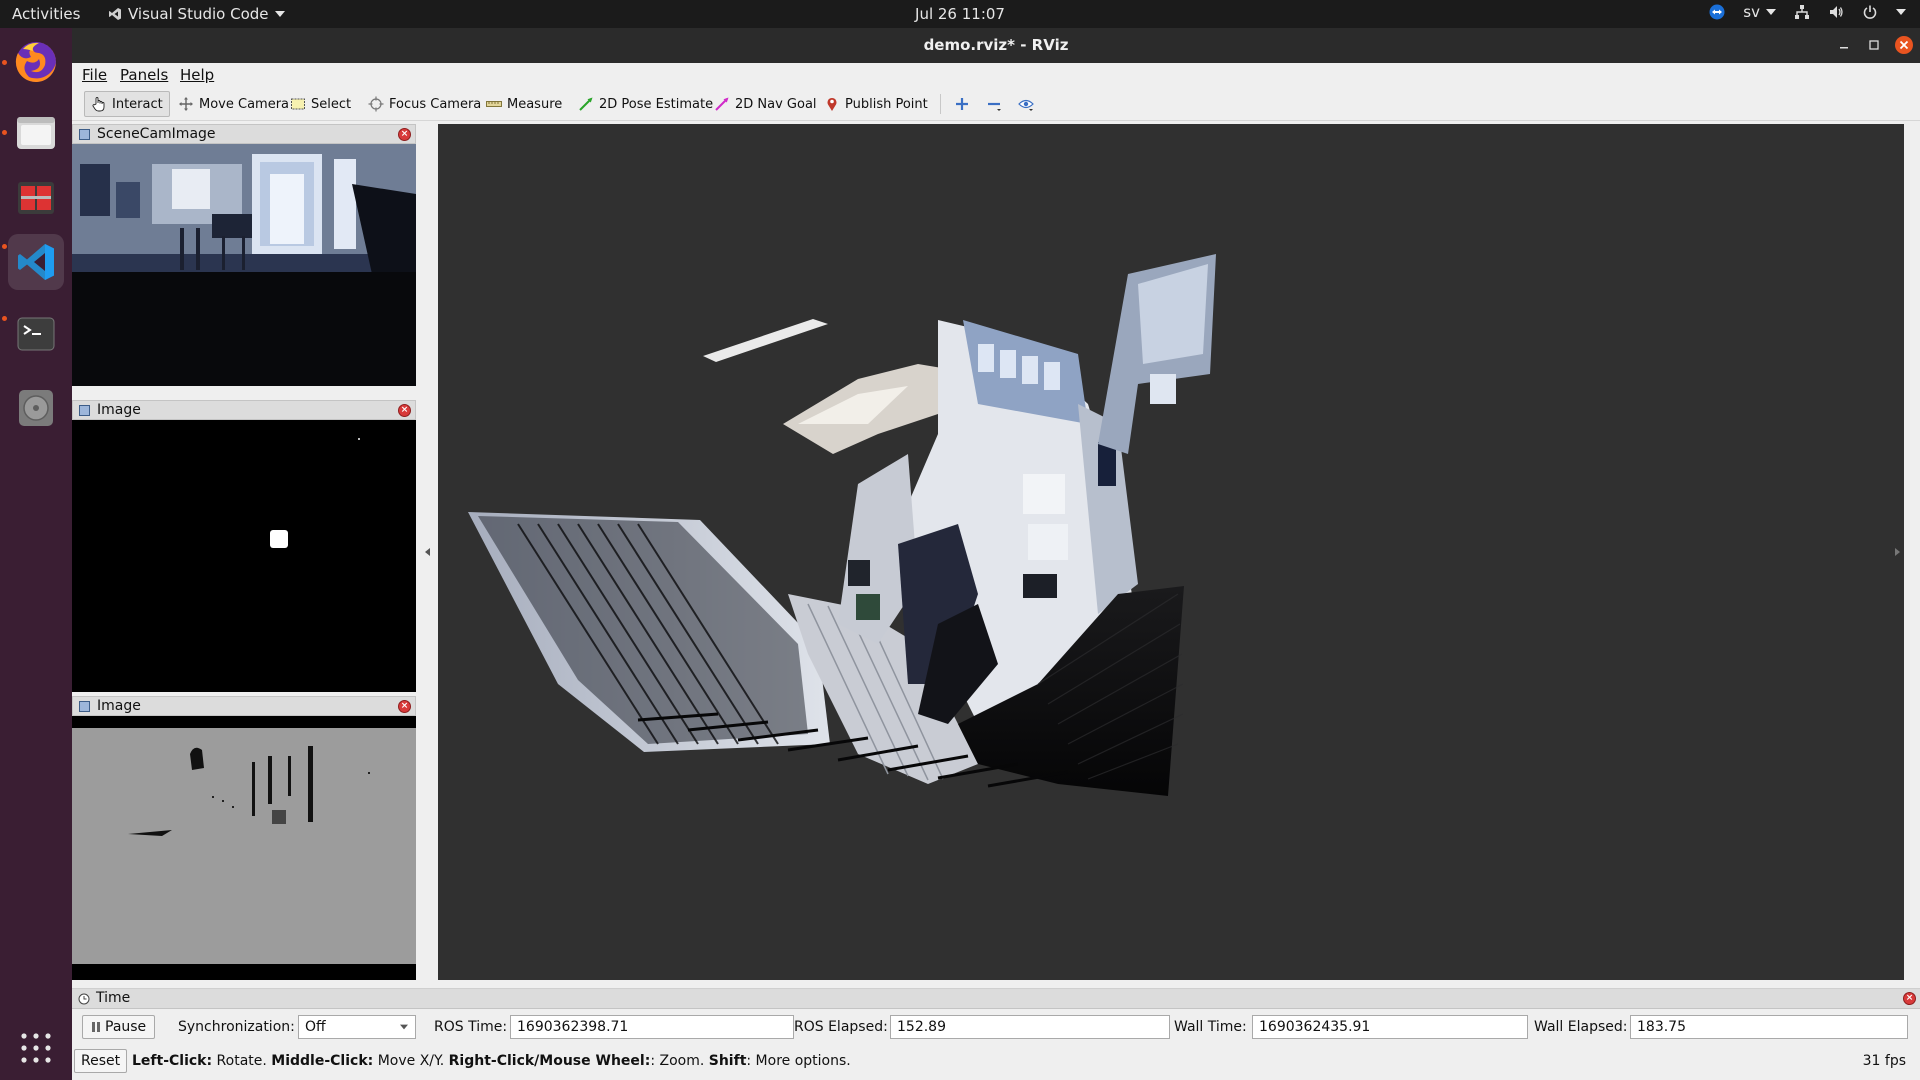 This screenshot has height=1080, width=1920. I want to click on image-panel-depth-header: Image ×, so click(244, 706).